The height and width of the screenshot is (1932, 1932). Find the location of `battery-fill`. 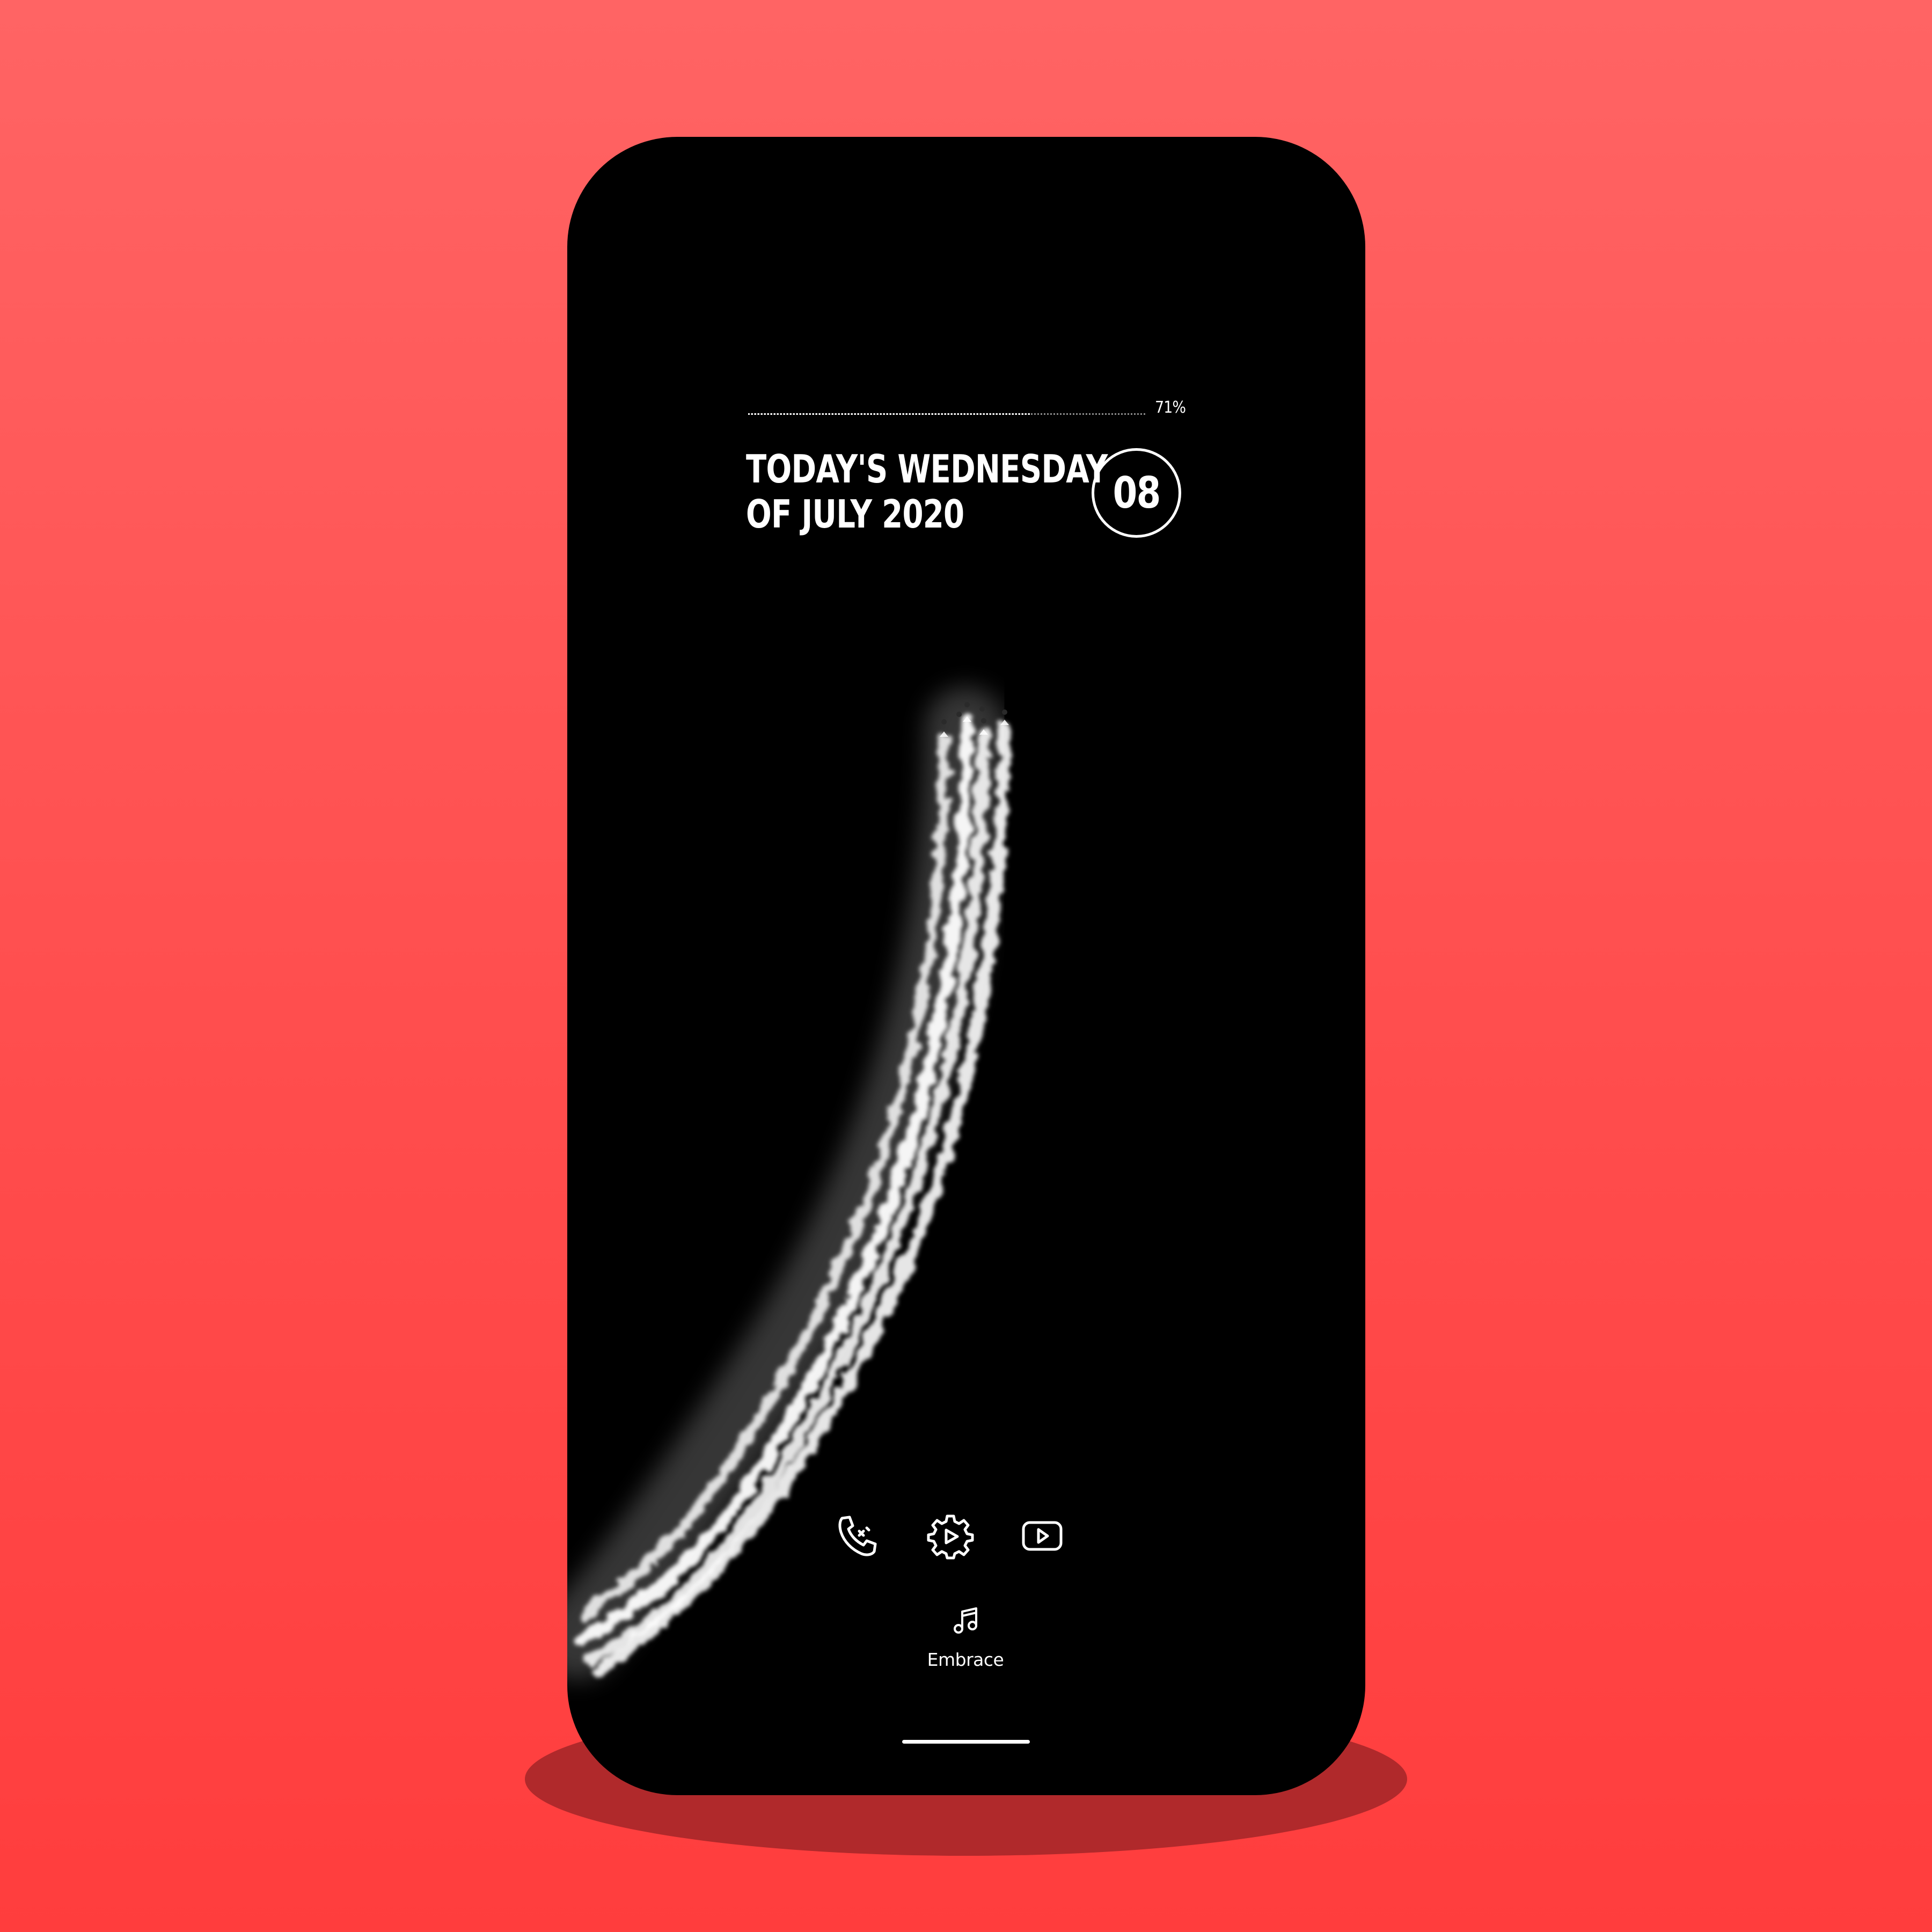

battery-fill is located at coordinates (889, 414).